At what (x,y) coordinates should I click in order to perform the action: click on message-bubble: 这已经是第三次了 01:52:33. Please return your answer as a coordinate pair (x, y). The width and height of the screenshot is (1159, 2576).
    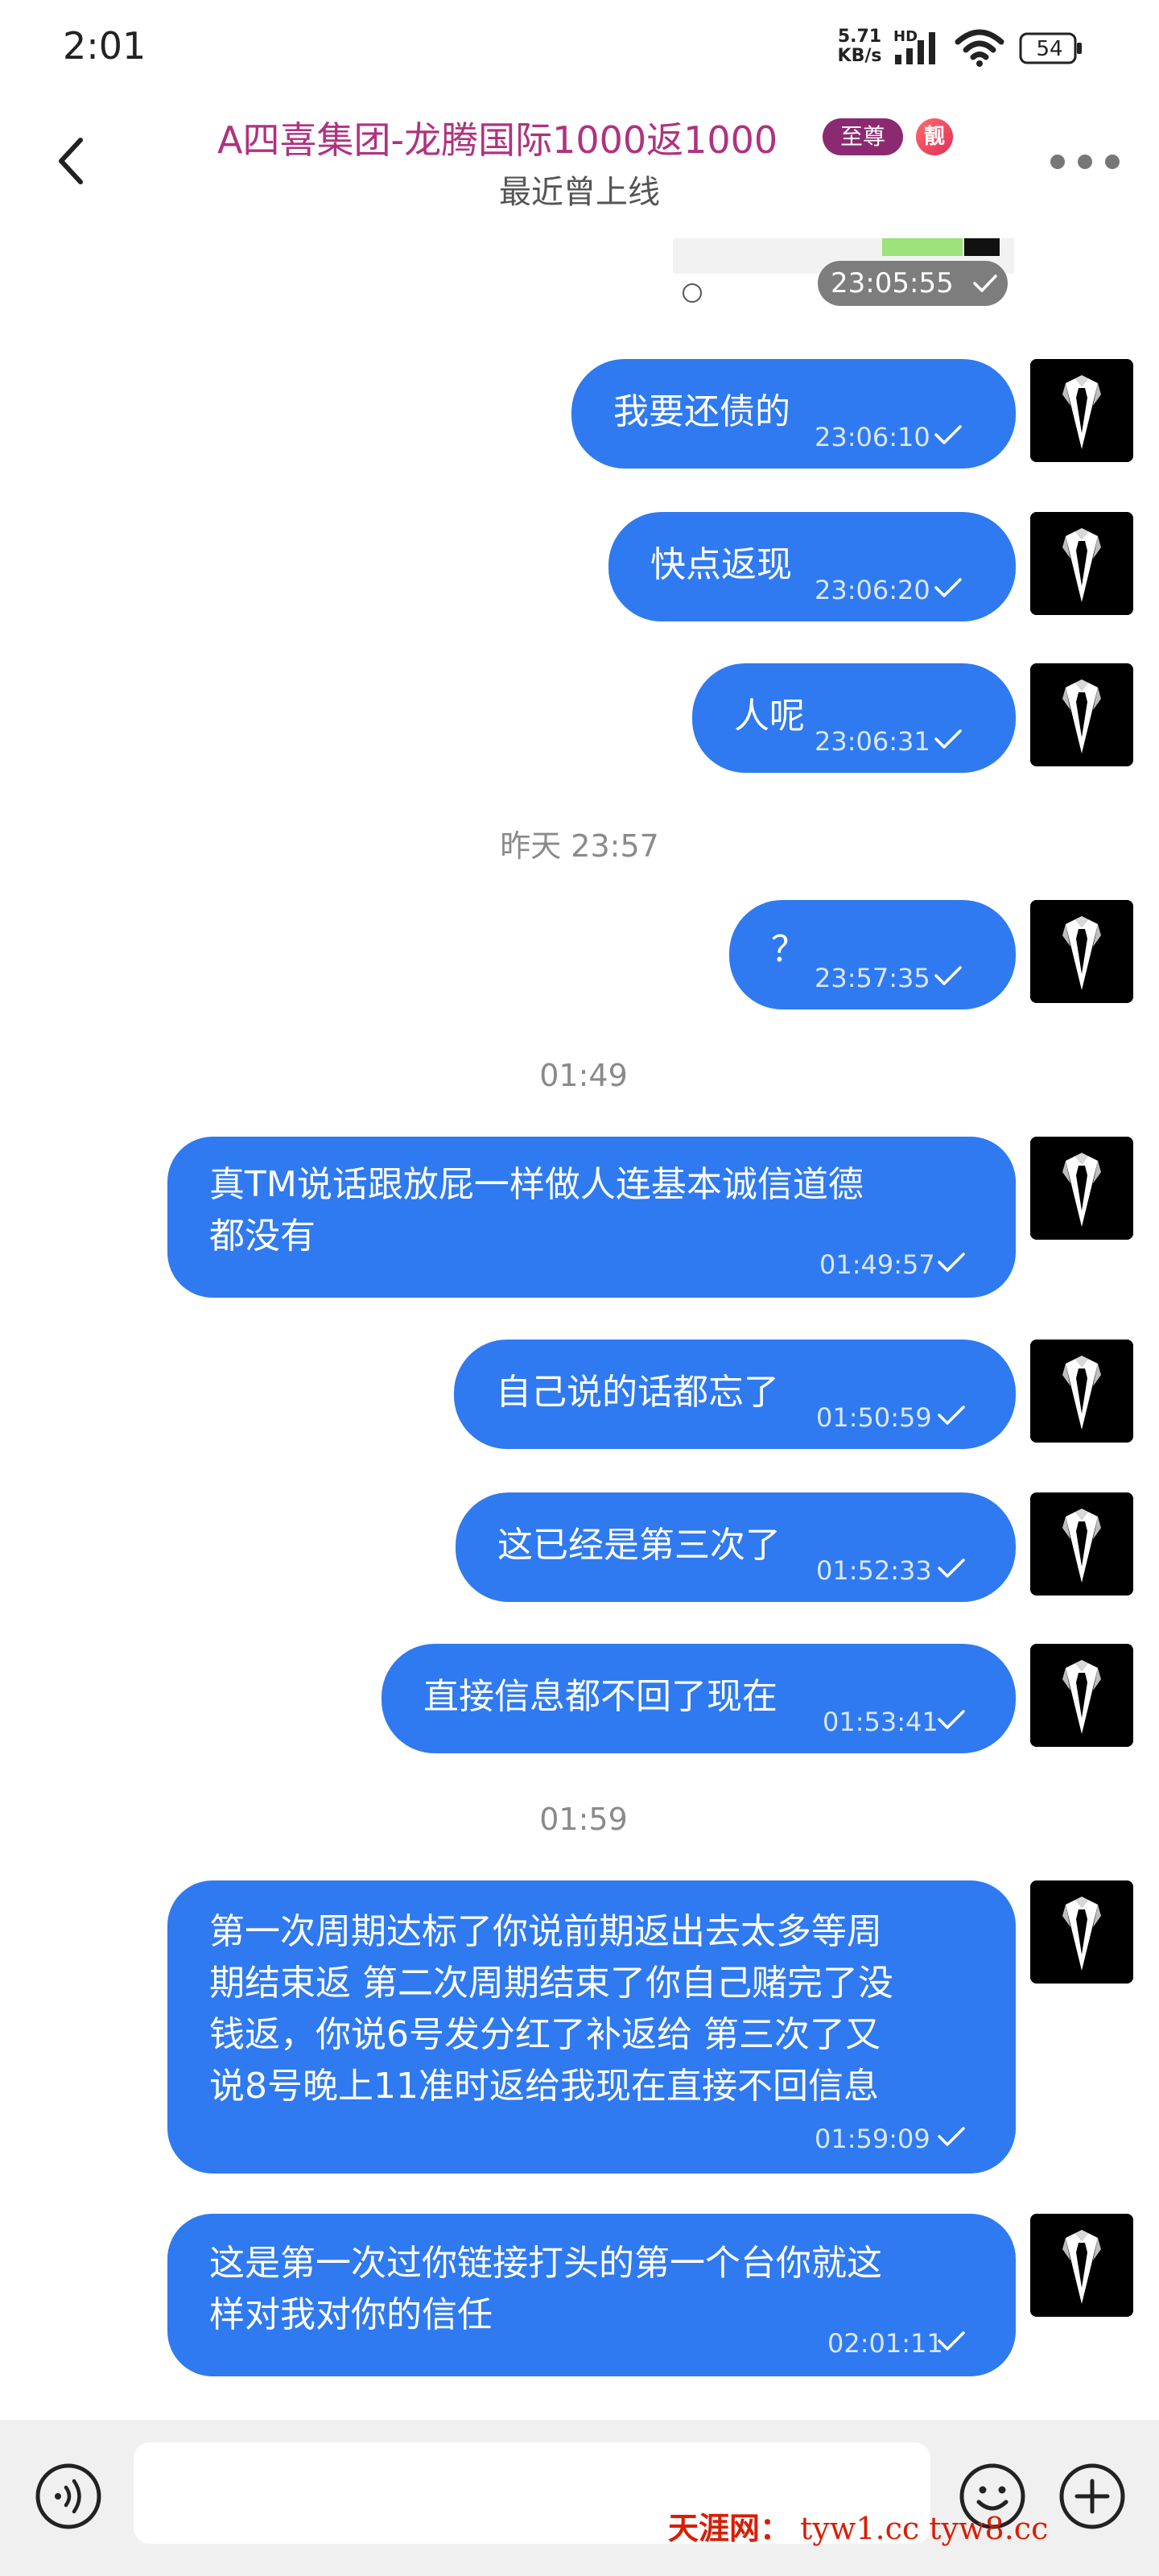
    Looking at the image, I should click on (736, 1547).